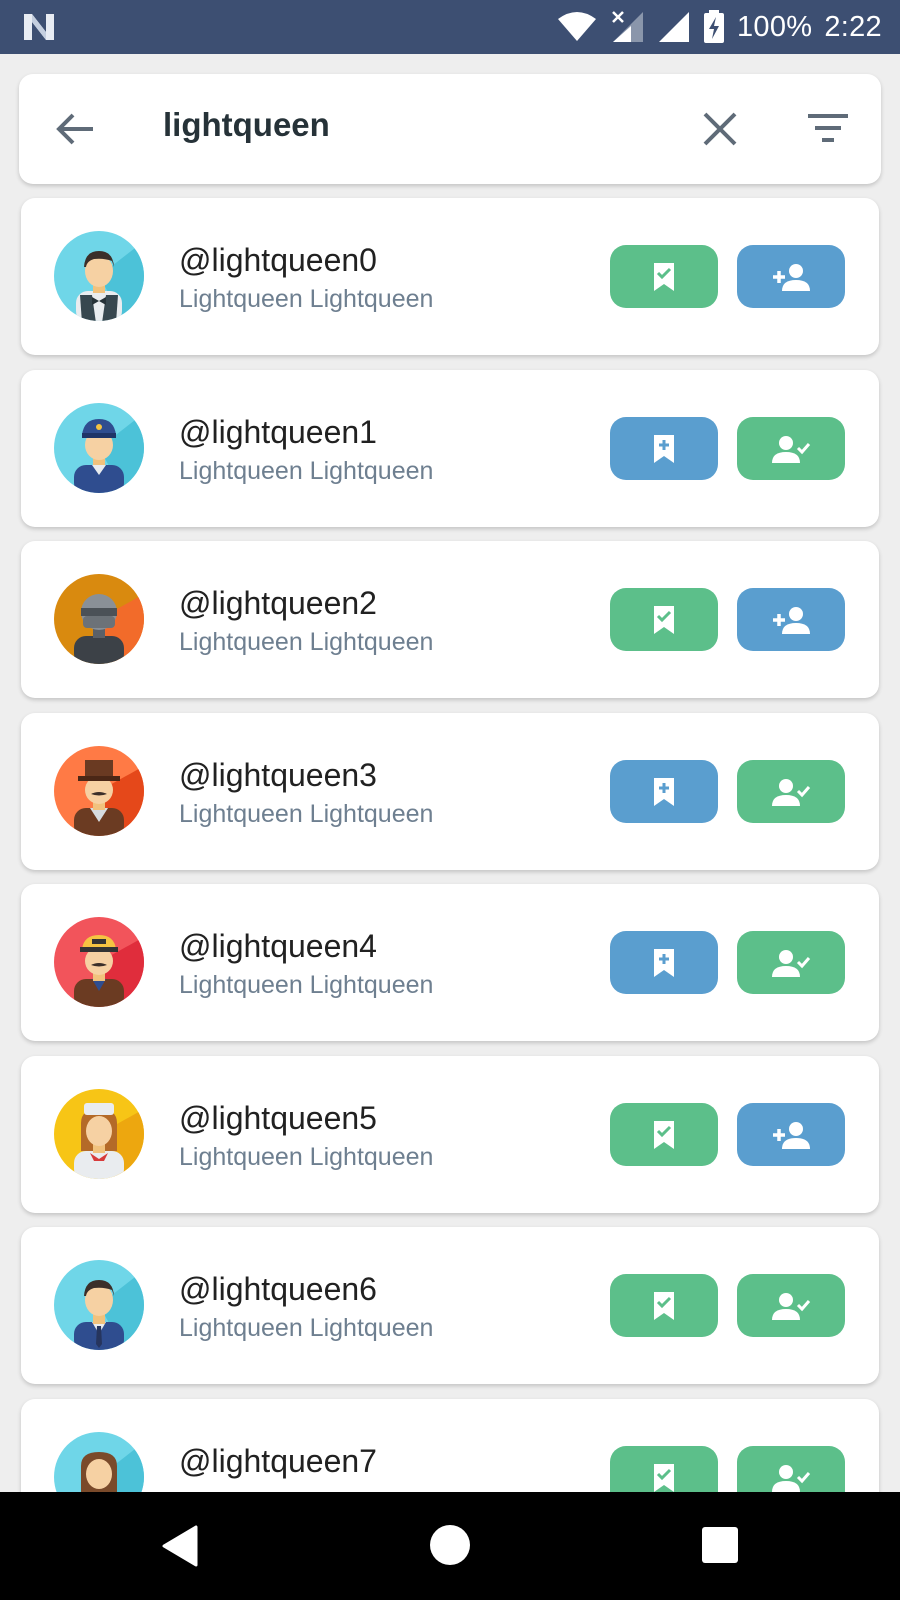  What do you see at coordinates (450, 619) in the screenshot?
I see `list-item: @lightqueen2 Lightqueen Lightqueen` at bounding box center [450, 619].